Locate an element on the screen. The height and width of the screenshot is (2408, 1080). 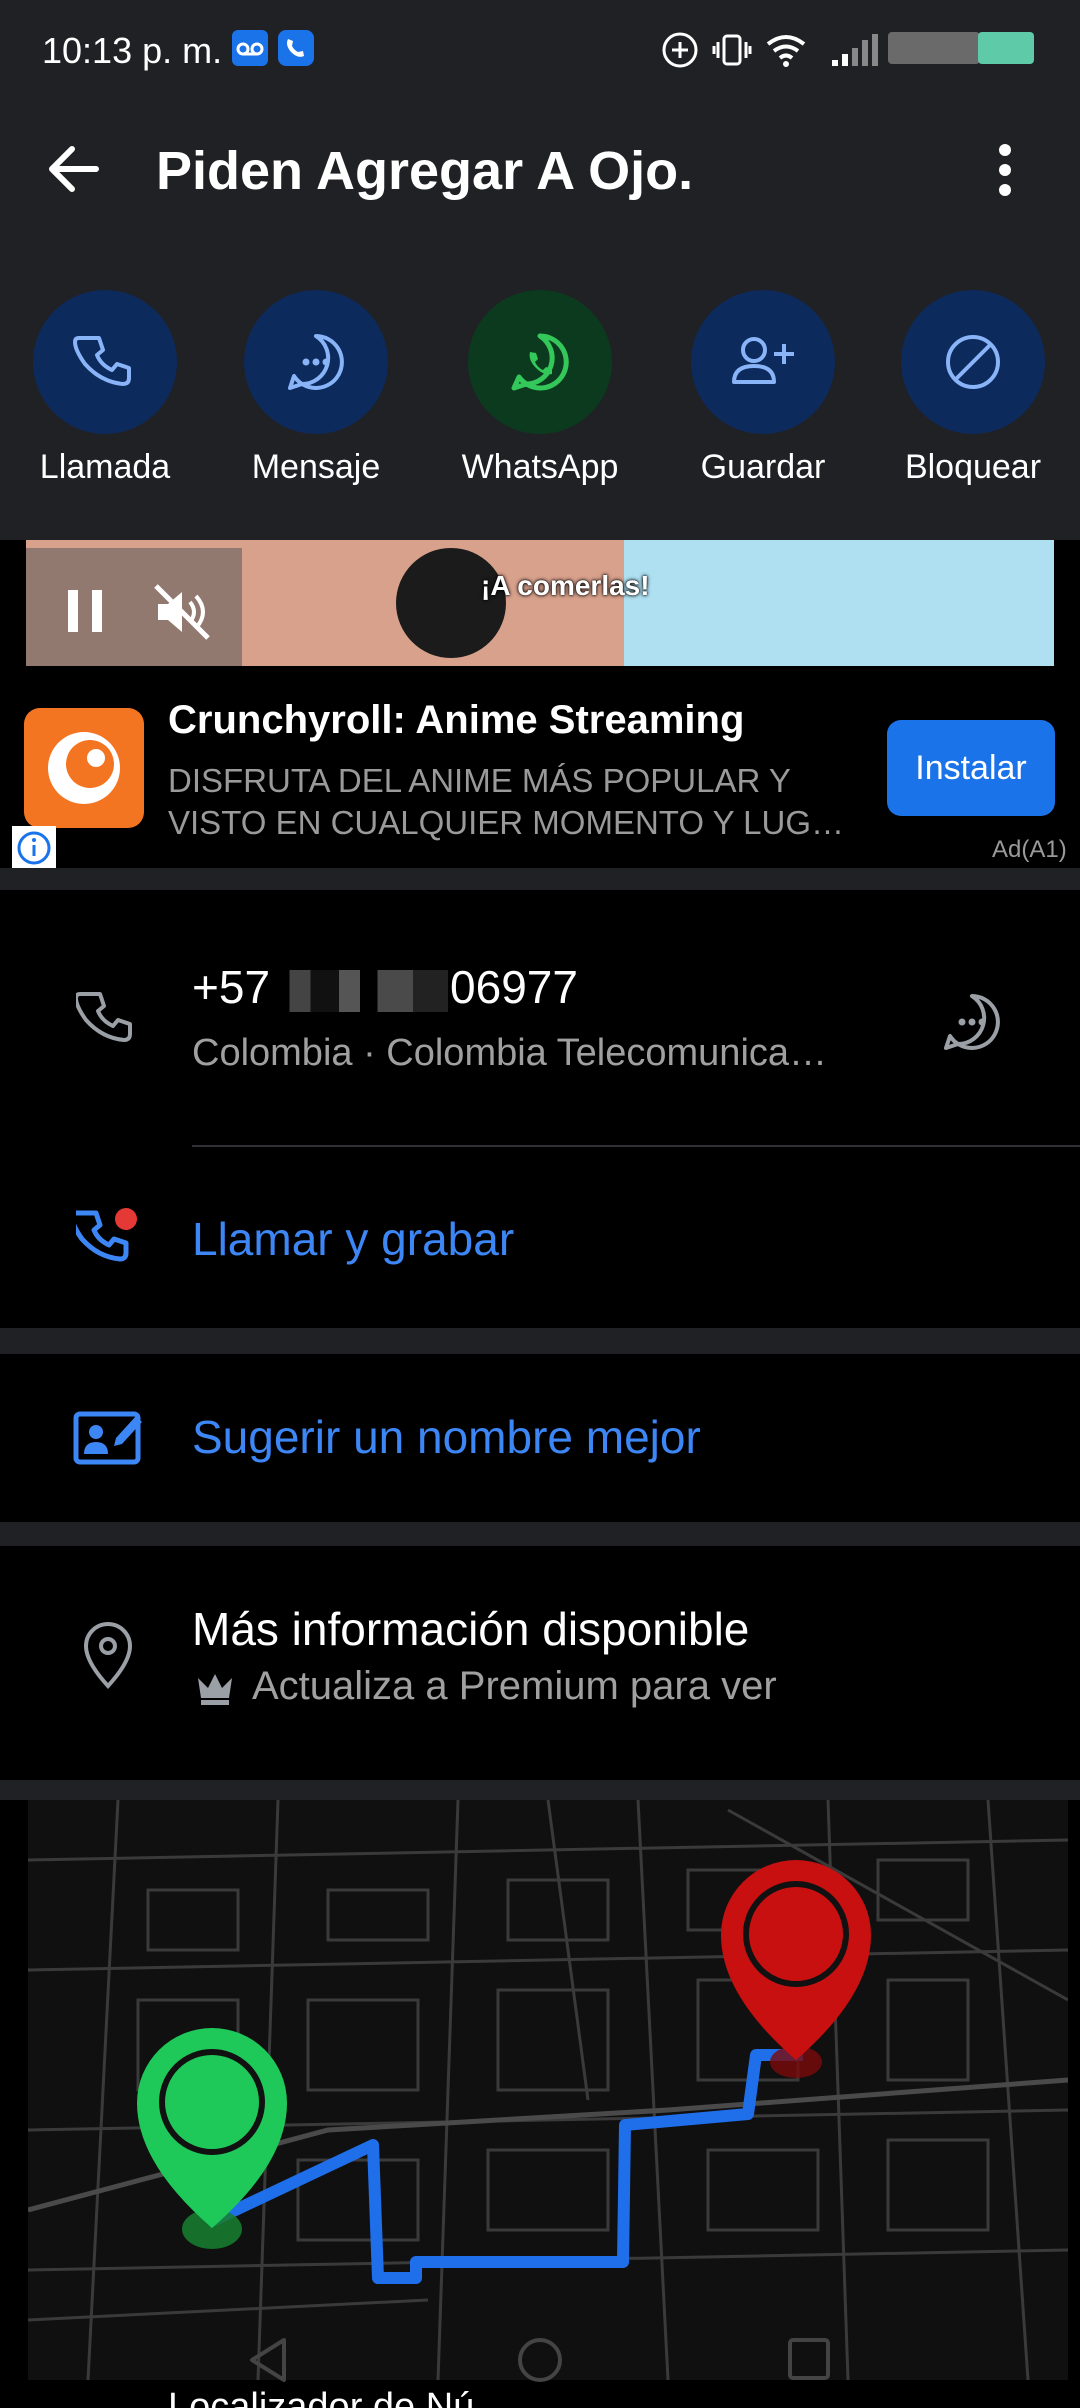
nav-recents-icon is located at coordinates (809, 2359).